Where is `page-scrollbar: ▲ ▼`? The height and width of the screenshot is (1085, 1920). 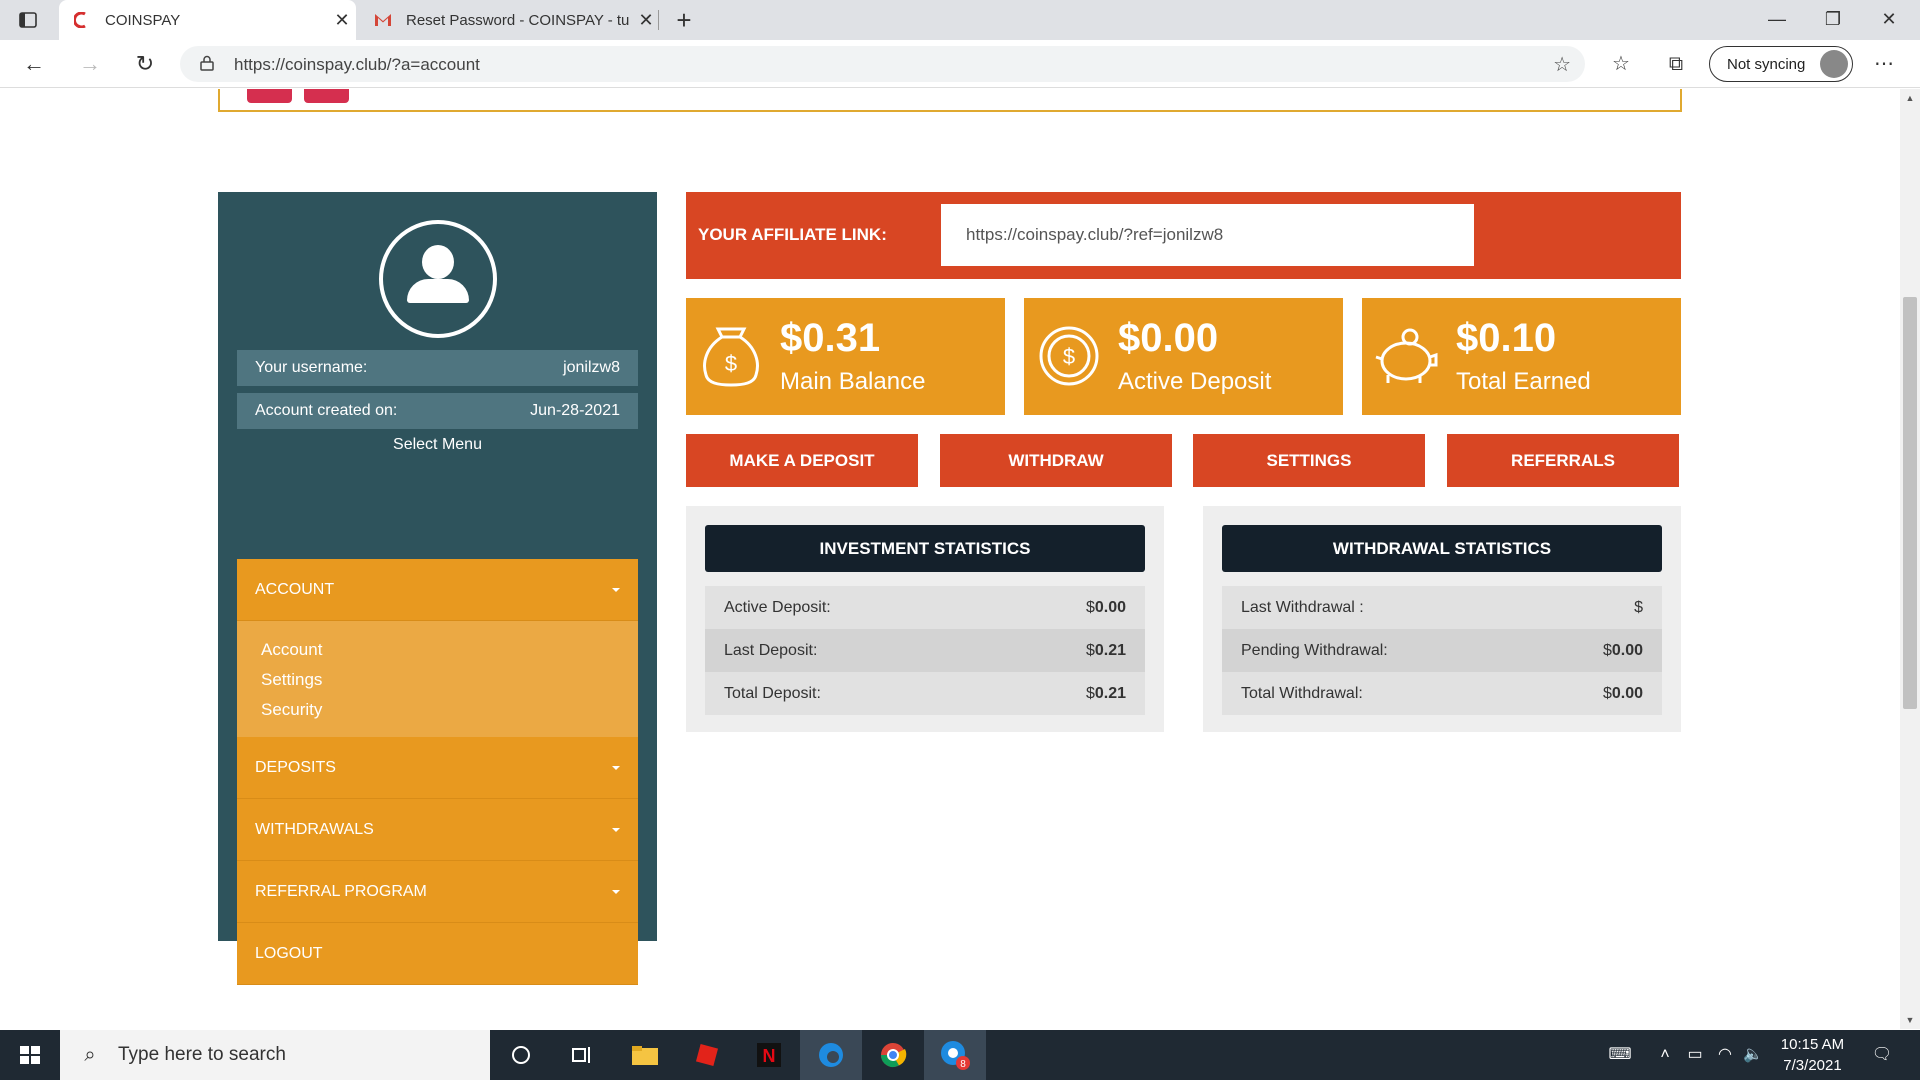
page-scrollbar: ▲ ▼ is located at coordinates (1910, 559).